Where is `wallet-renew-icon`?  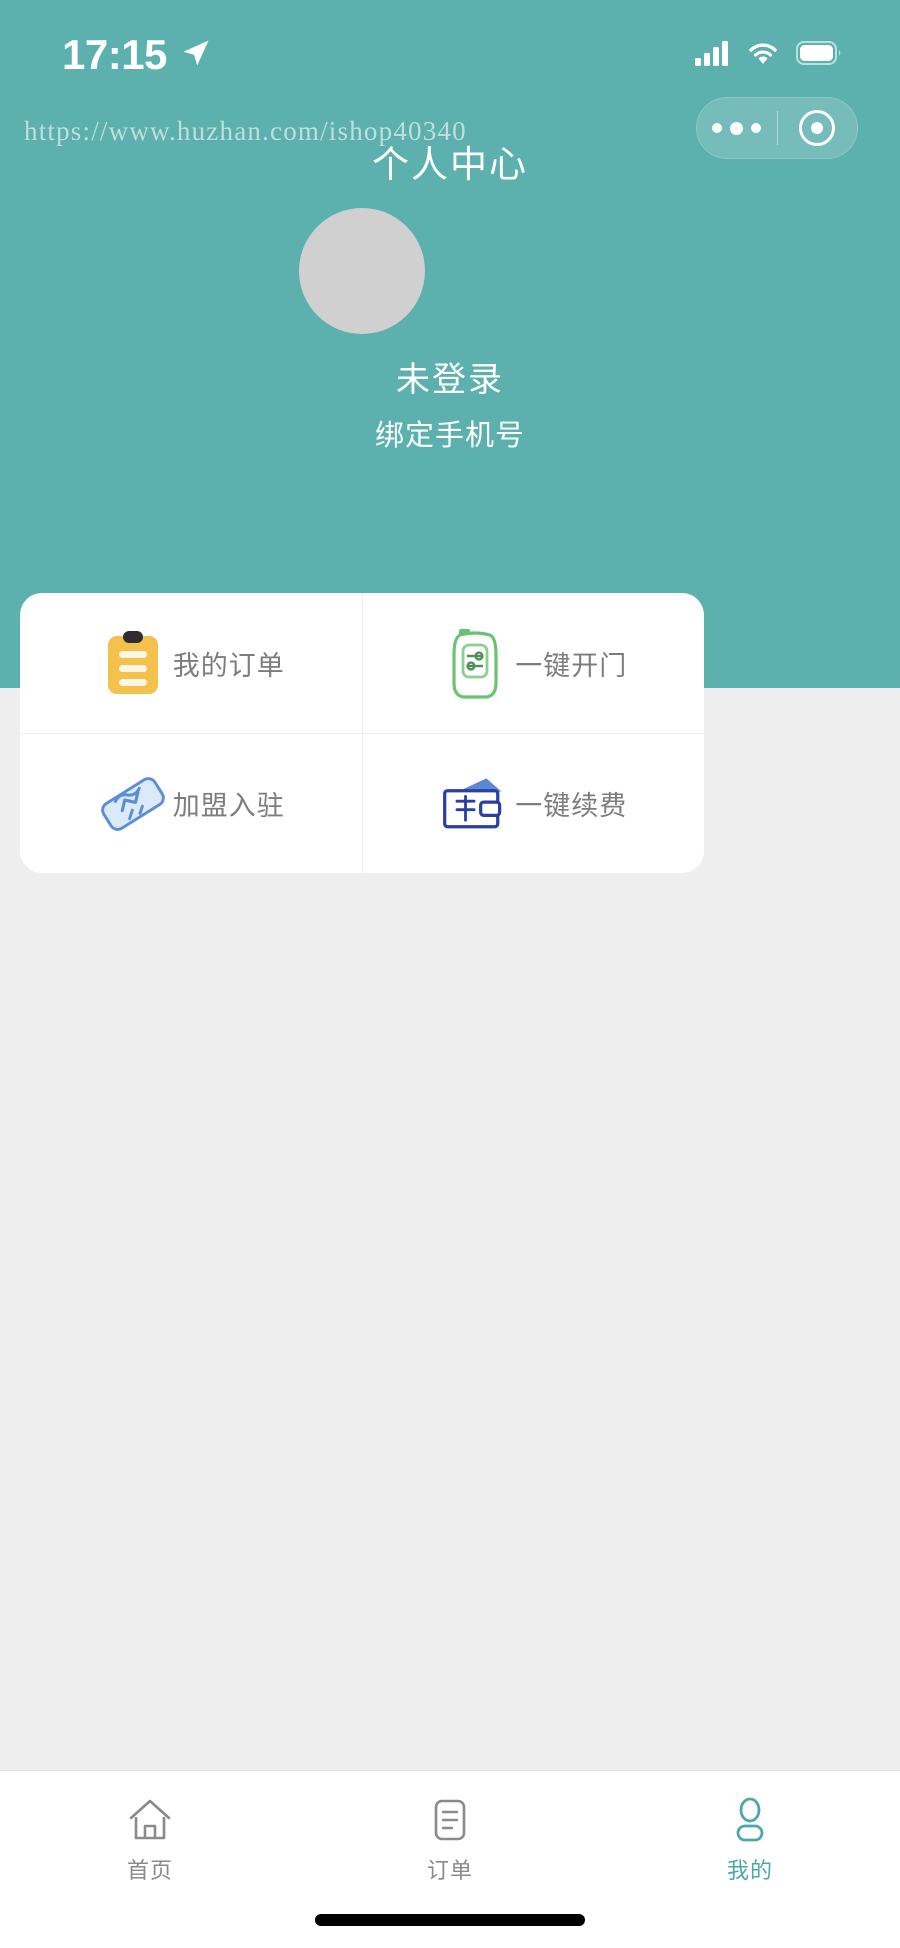 wallet-renew-icon is located at coordinates (475, 804).